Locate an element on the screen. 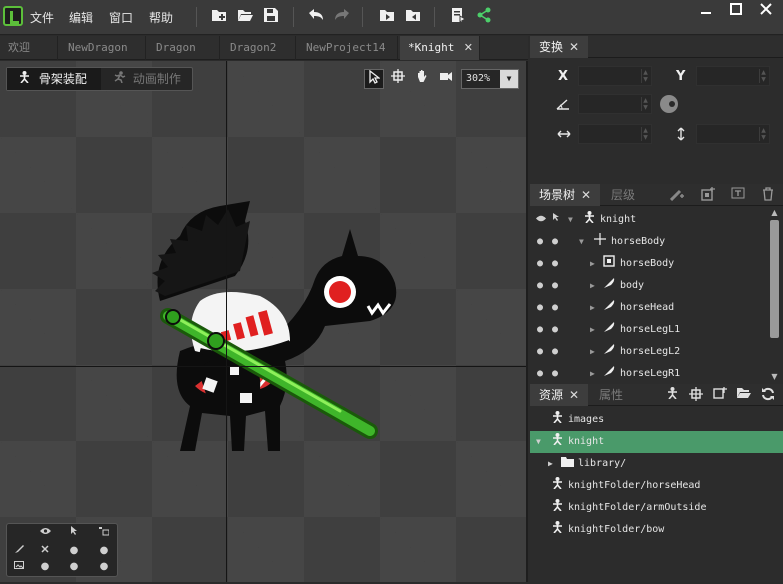 The width and height of the screenshot is (783, 584). tab-newdragon: NewDragon is located at coordinates (103, 48).